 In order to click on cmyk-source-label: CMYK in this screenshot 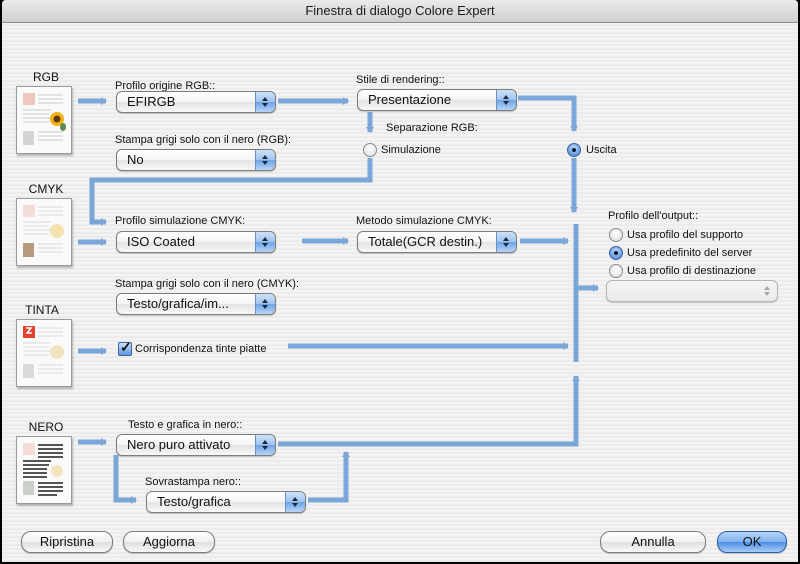, I will do `click(46, 189)`.